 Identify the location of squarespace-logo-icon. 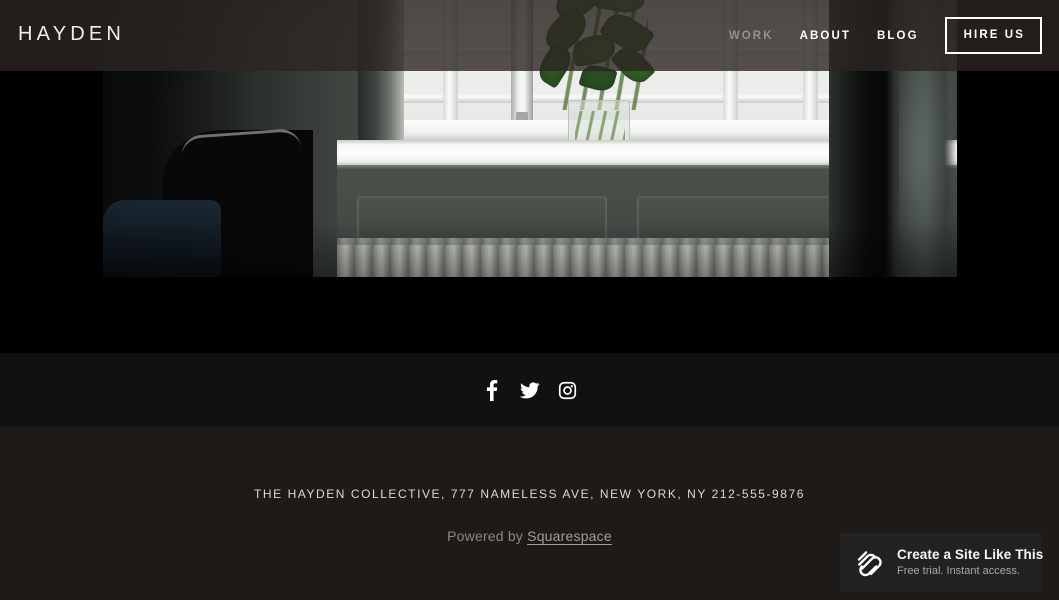
(869, 563).